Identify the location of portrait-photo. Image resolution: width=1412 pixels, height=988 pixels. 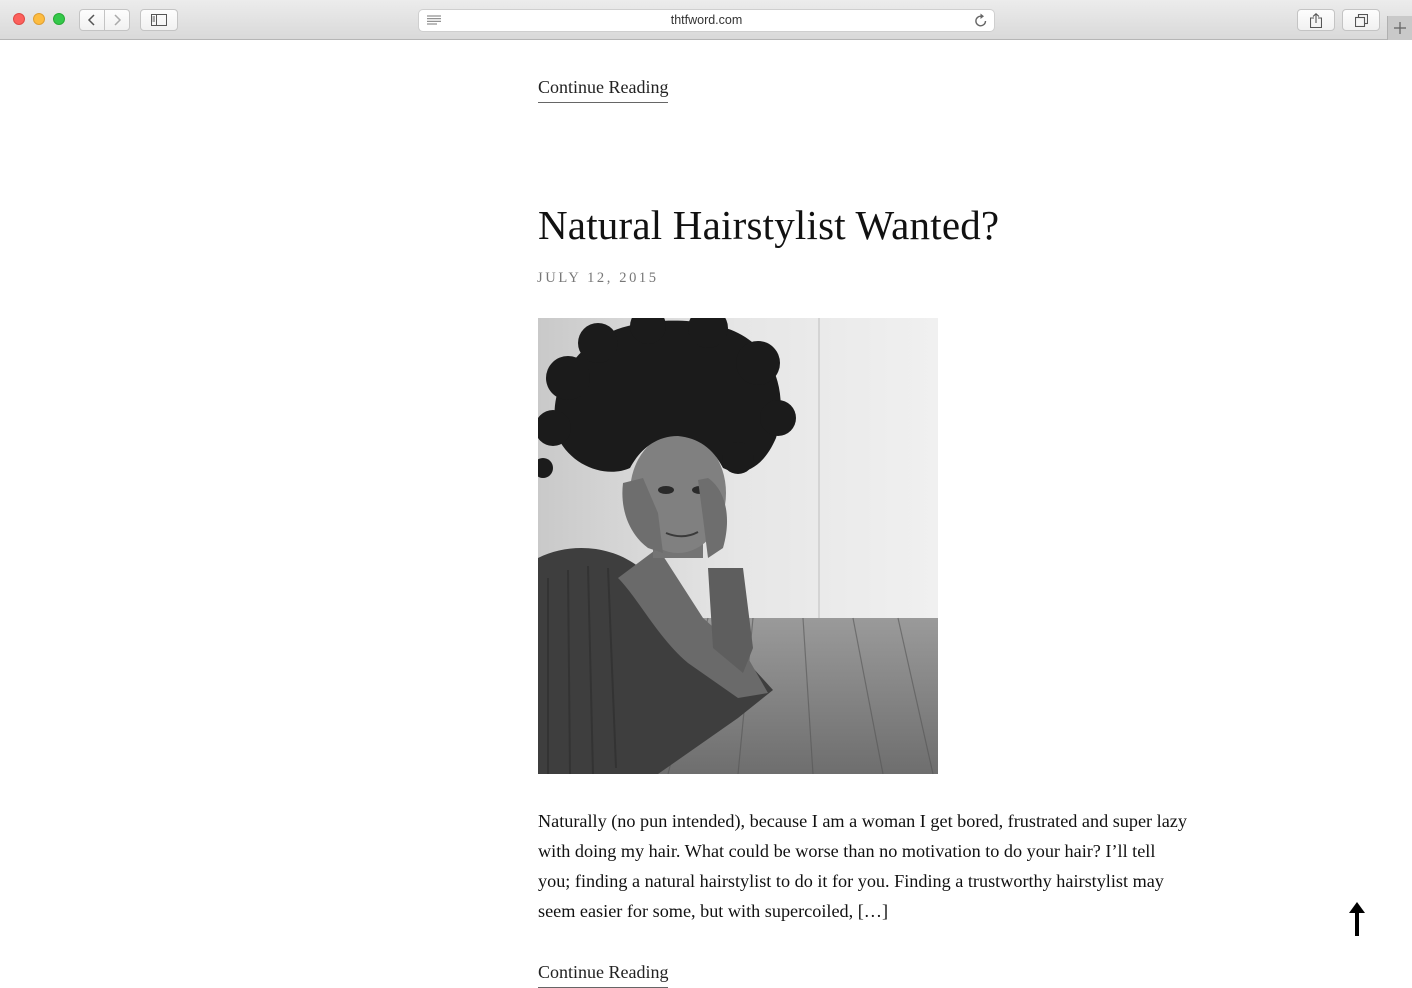
(738, 546).